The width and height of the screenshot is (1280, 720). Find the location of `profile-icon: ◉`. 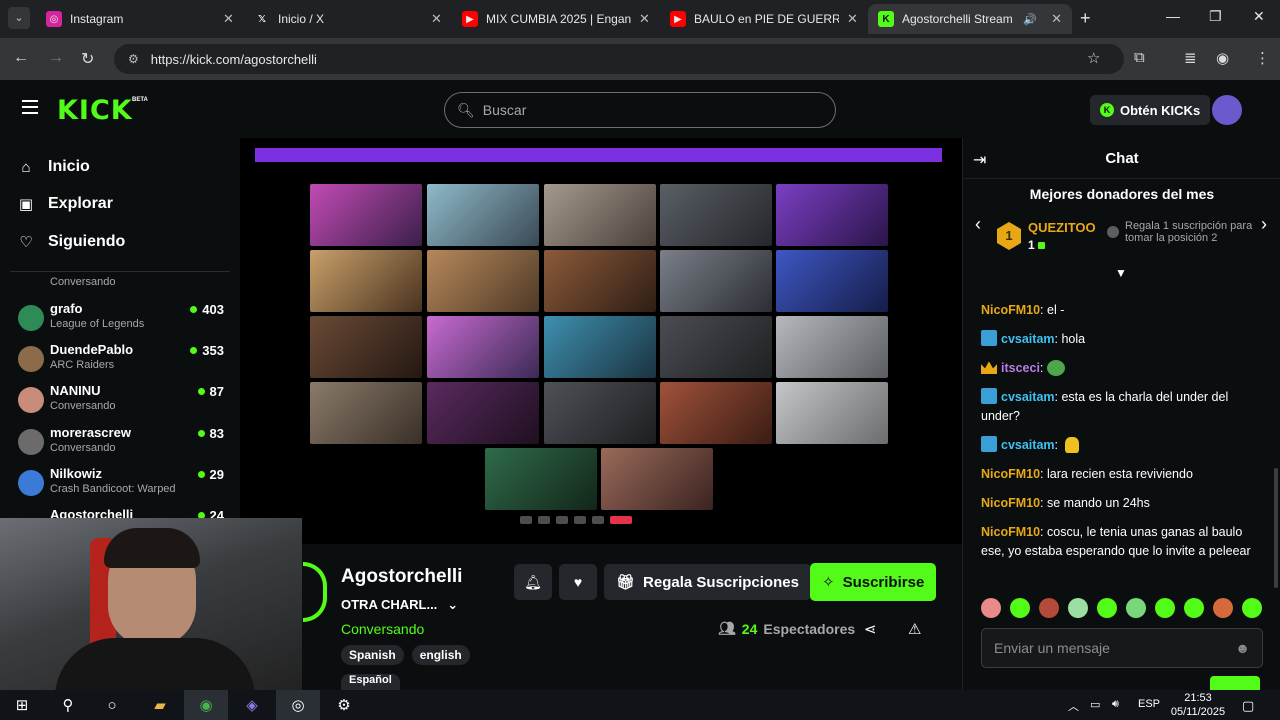

profile-icon: ◉ is located at coordinates (1222, 58).